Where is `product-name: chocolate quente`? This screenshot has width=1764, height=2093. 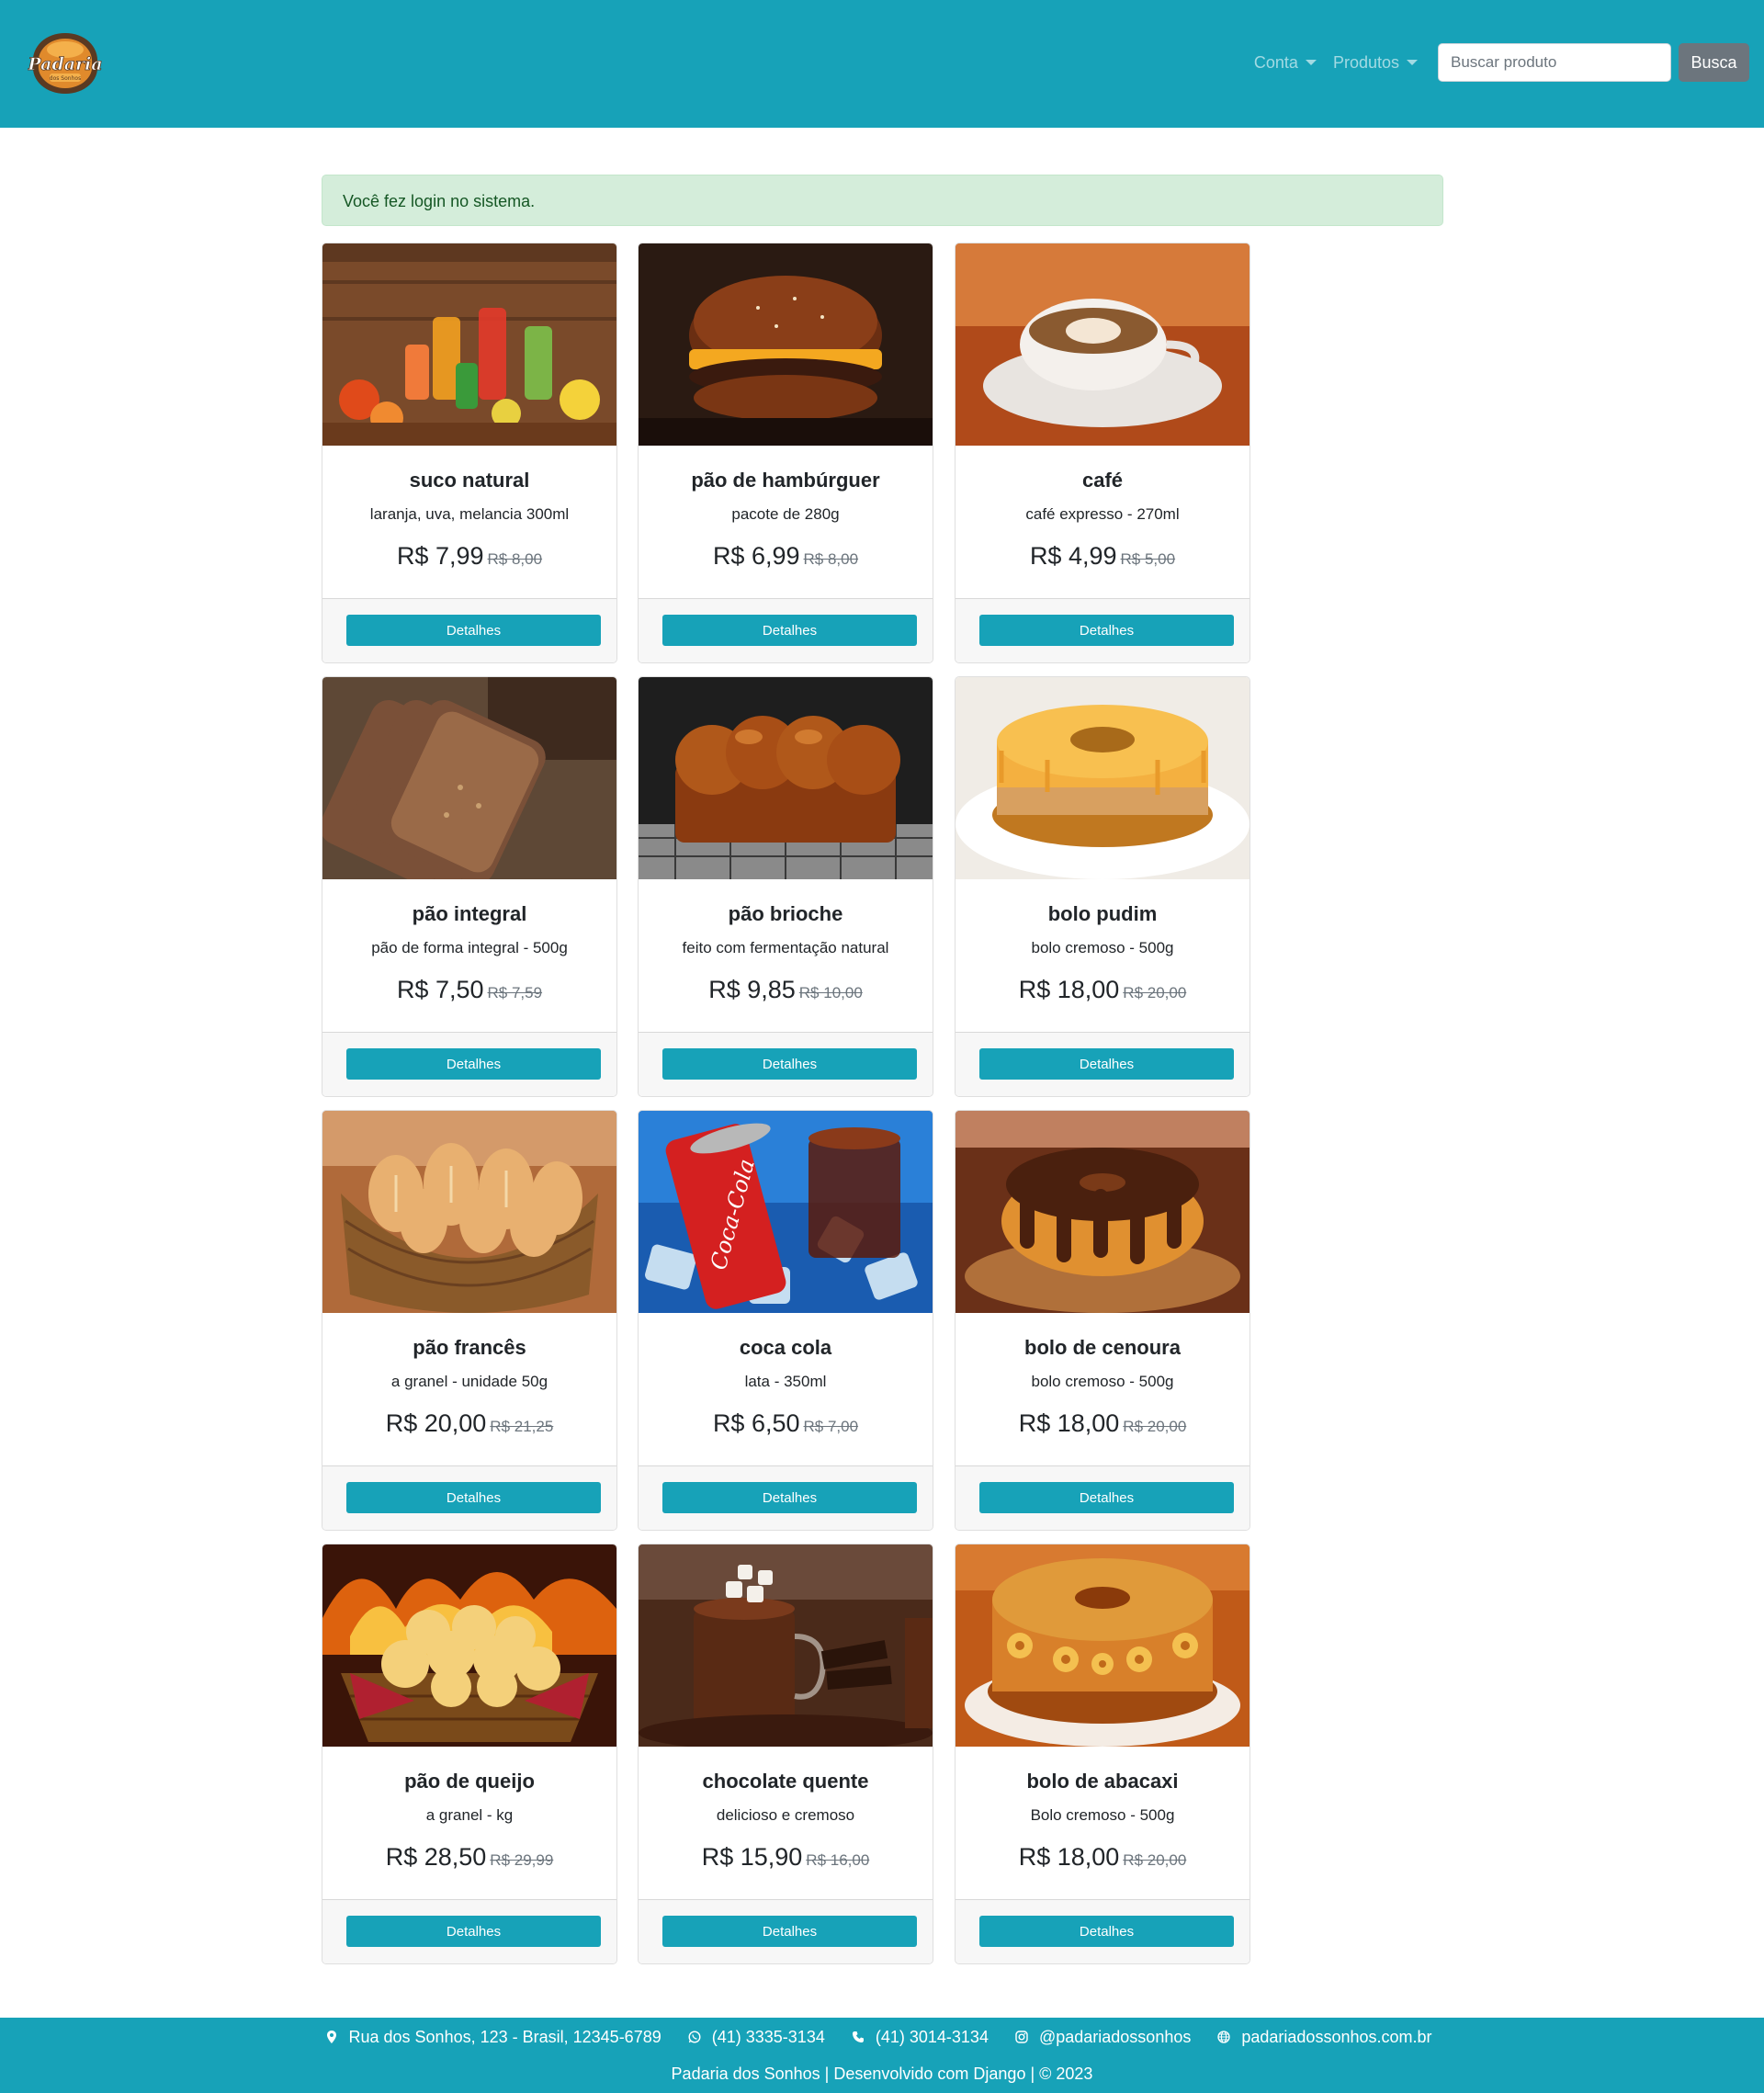
product-name: chocolate quente is located at coordinates (786, 1781).